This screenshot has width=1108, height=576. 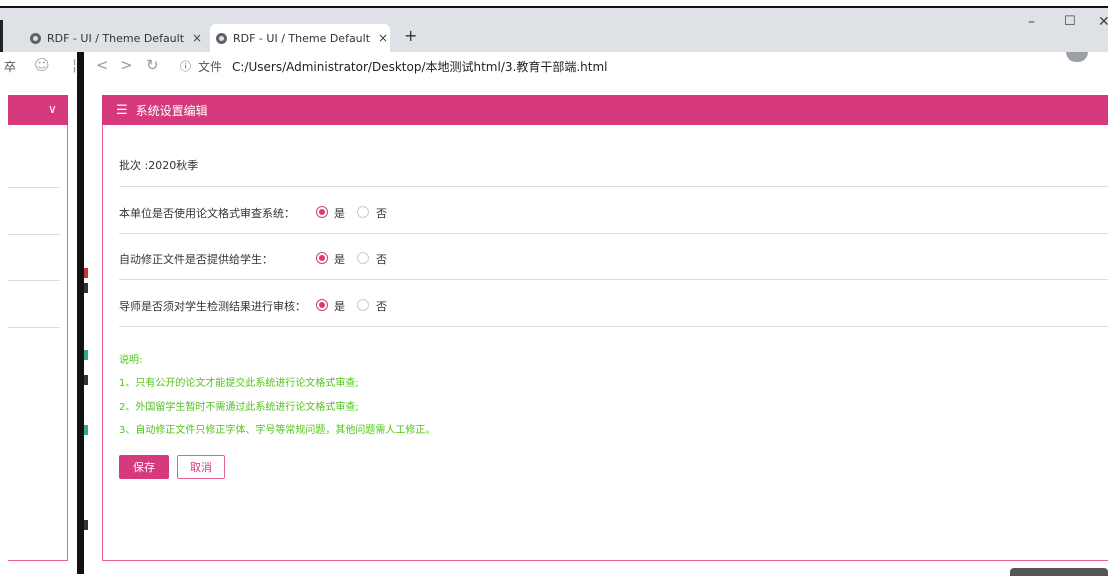 What do you see at coordinates (122, 110) in the screenshot?
I see `menu-icon: ☰` at bounding box center [122, 110].